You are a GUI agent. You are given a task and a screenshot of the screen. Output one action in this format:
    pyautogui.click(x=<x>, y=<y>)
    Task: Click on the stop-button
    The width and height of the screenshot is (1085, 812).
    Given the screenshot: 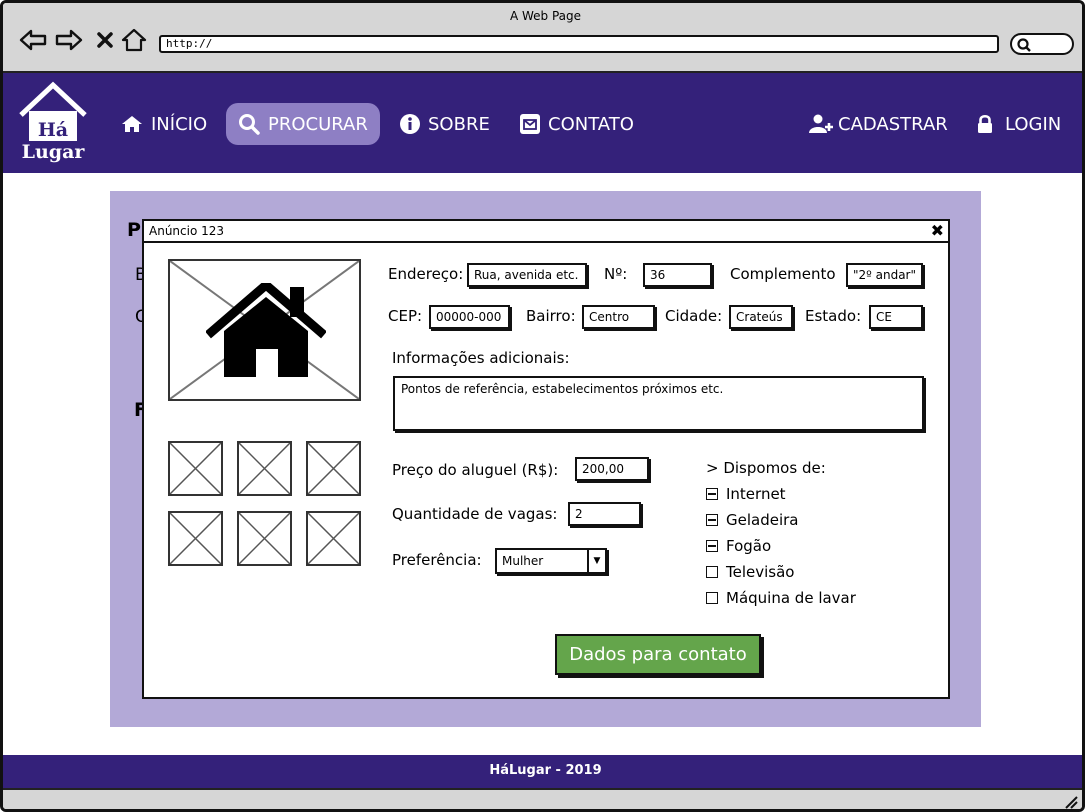 What is the action you would take?
    pyautogui.click(x=105, y=40)
    